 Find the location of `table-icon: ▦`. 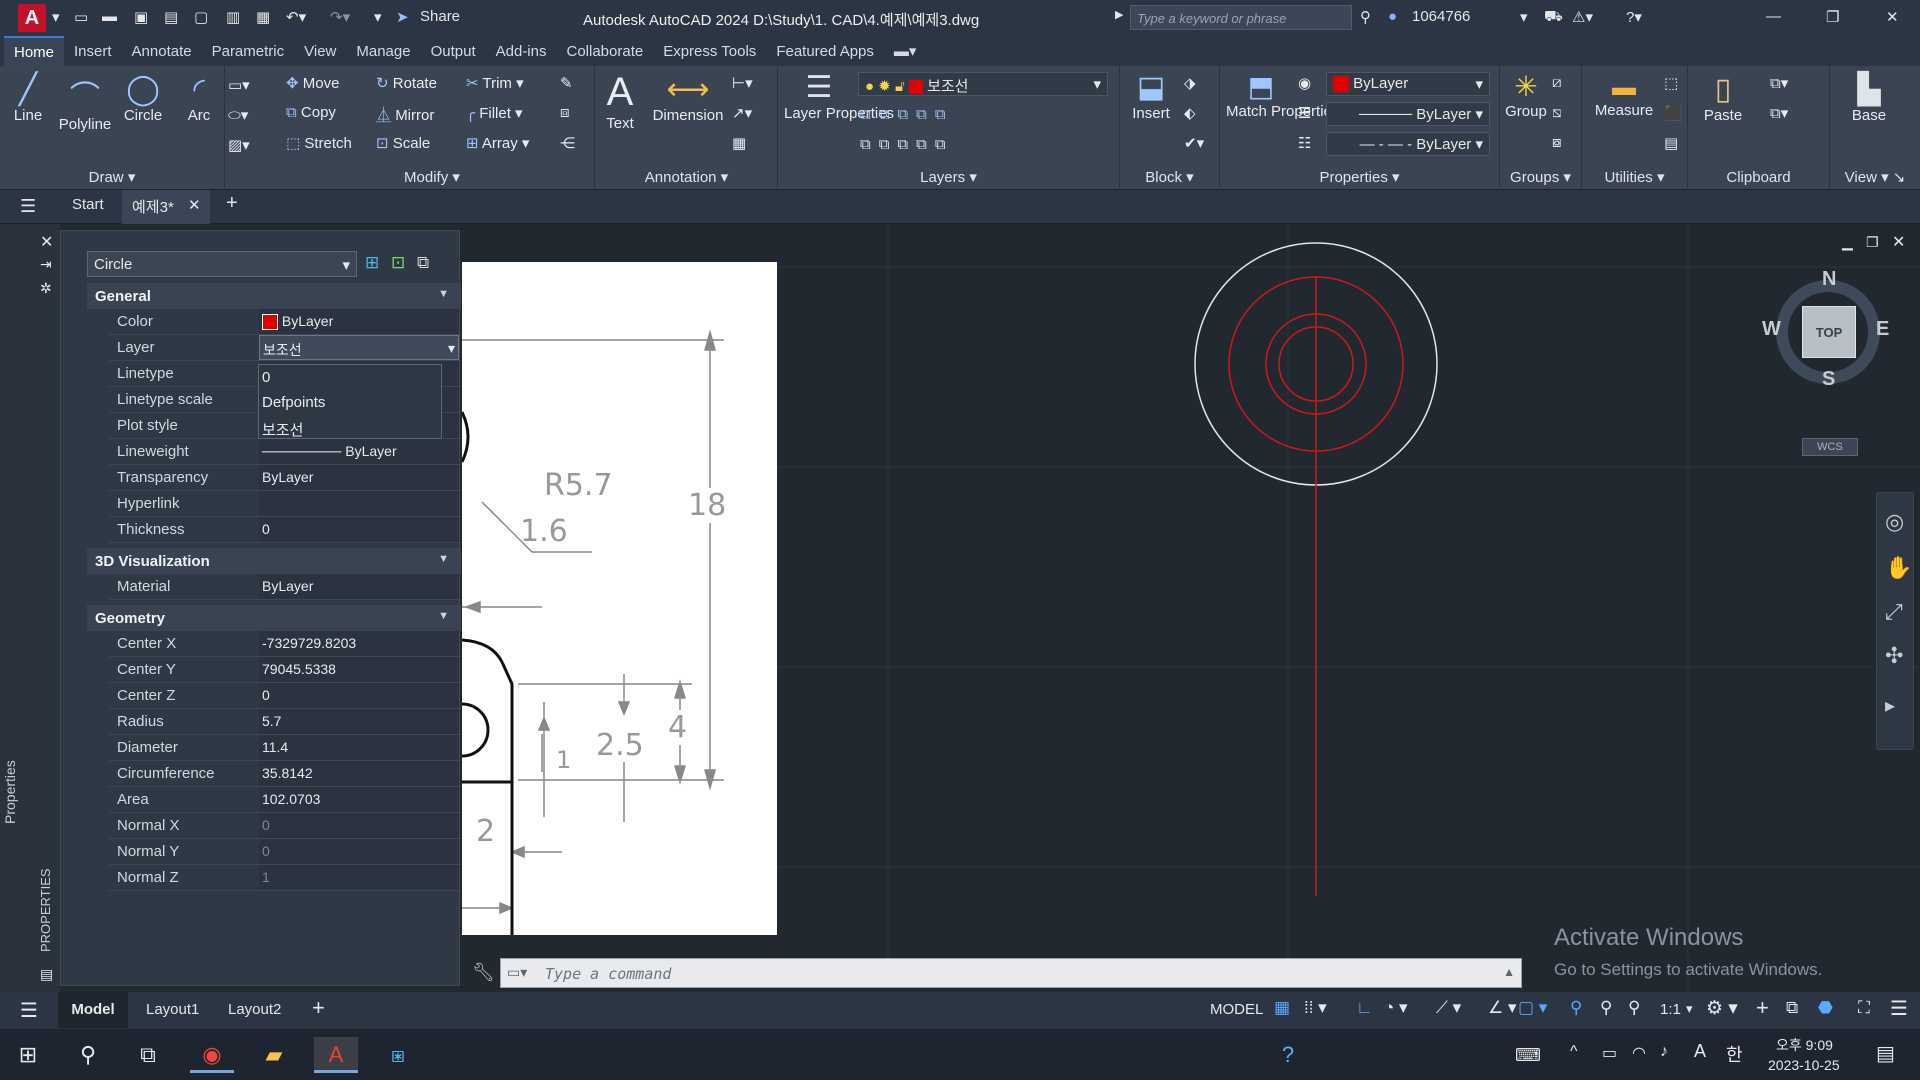

table-icon: ▦ is located at coordinates (739, 143).